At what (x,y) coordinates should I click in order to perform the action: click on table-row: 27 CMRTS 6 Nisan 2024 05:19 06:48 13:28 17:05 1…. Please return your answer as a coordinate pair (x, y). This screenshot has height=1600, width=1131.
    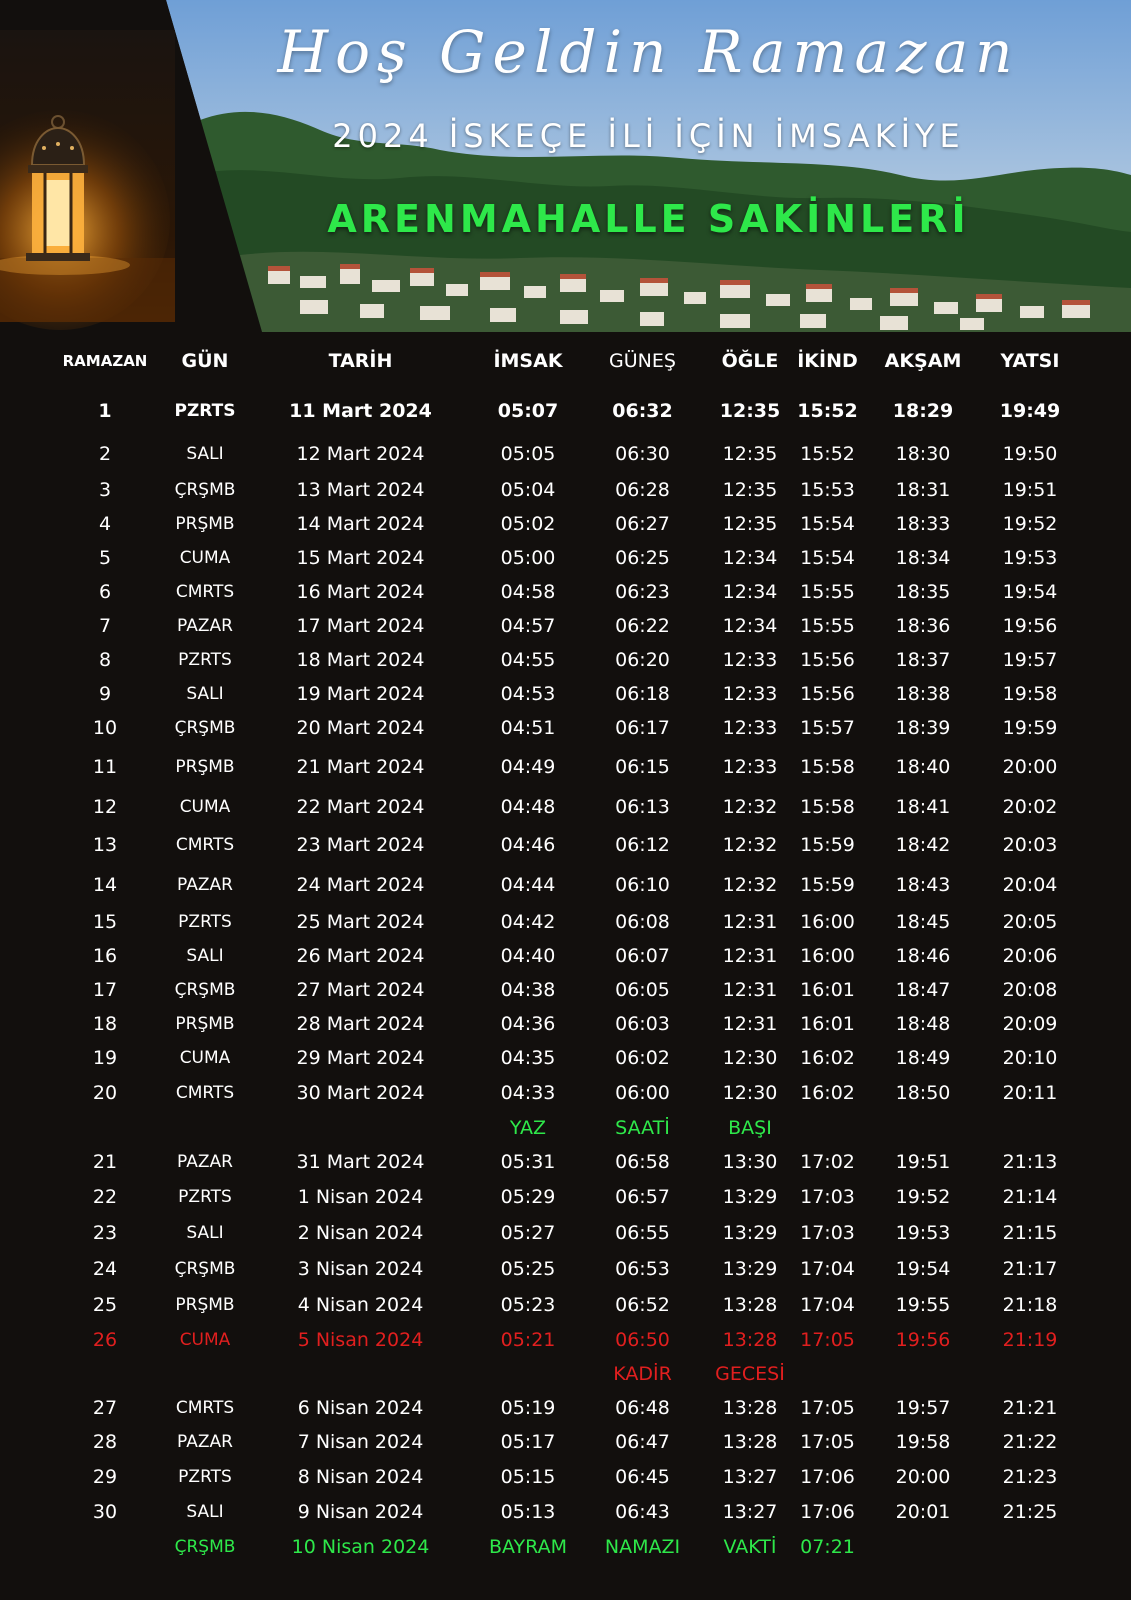
    Looking at the image, I should click on (565, 1408).